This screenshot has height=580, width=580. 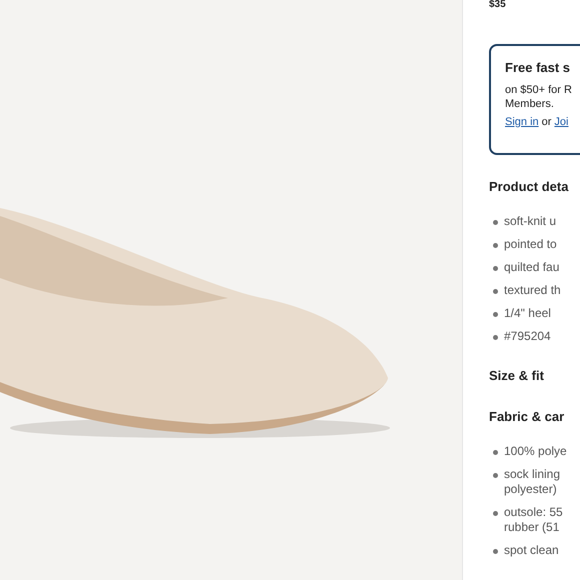 What do you see at coordinates (528, 186) in the screenshot?
I see `section-heading: Product deta` at bounding box center [528, 186].